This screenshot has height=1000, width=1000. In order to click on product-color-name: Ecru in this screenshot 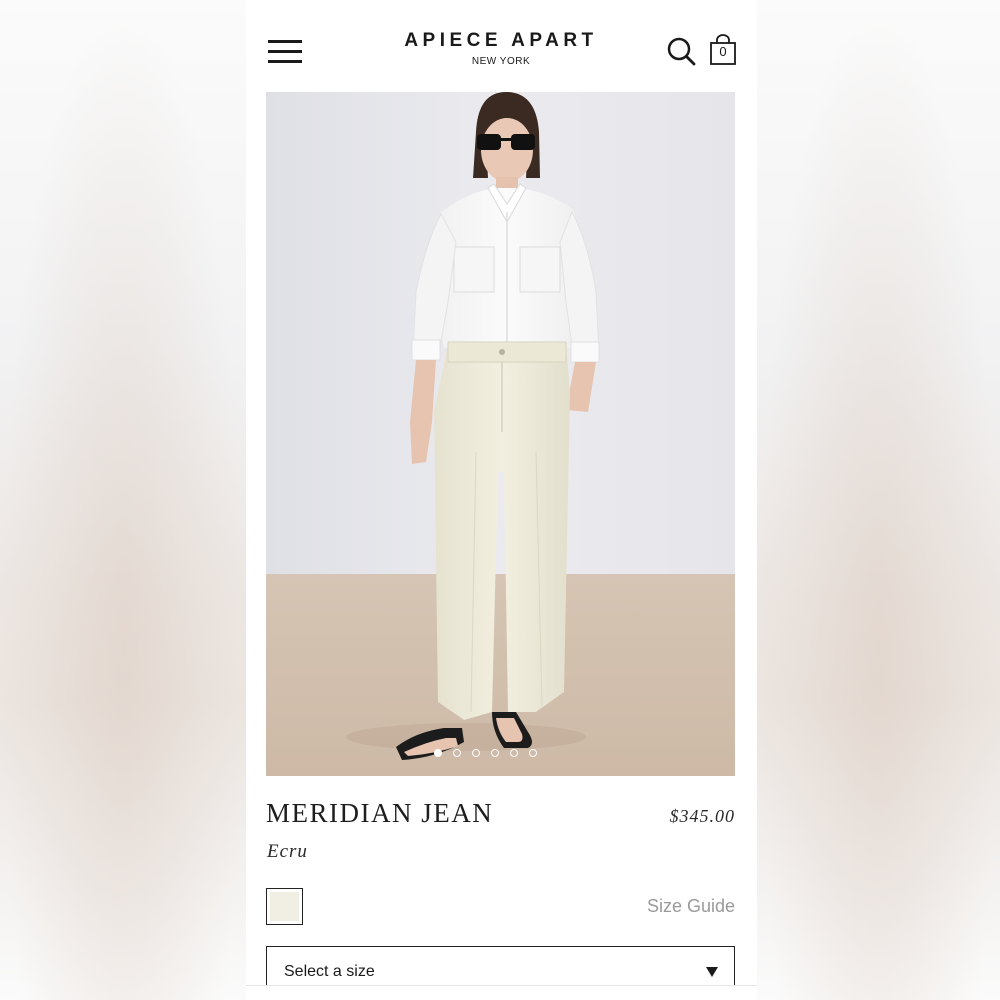, I will do `click(287, 851)`.